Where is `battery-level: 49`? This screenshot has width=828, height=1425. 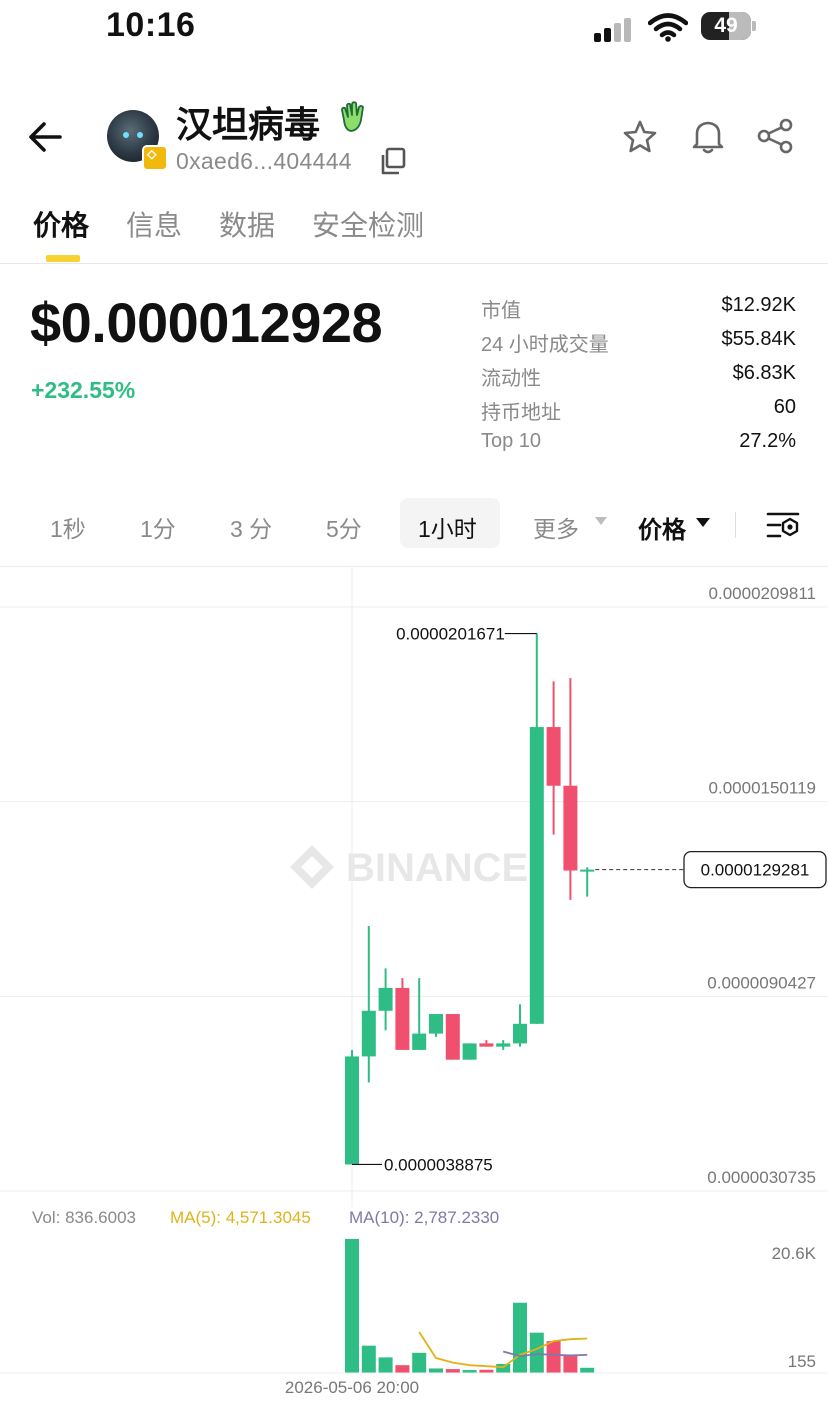
battery-level: 49 is located at coordinates (726, 25).